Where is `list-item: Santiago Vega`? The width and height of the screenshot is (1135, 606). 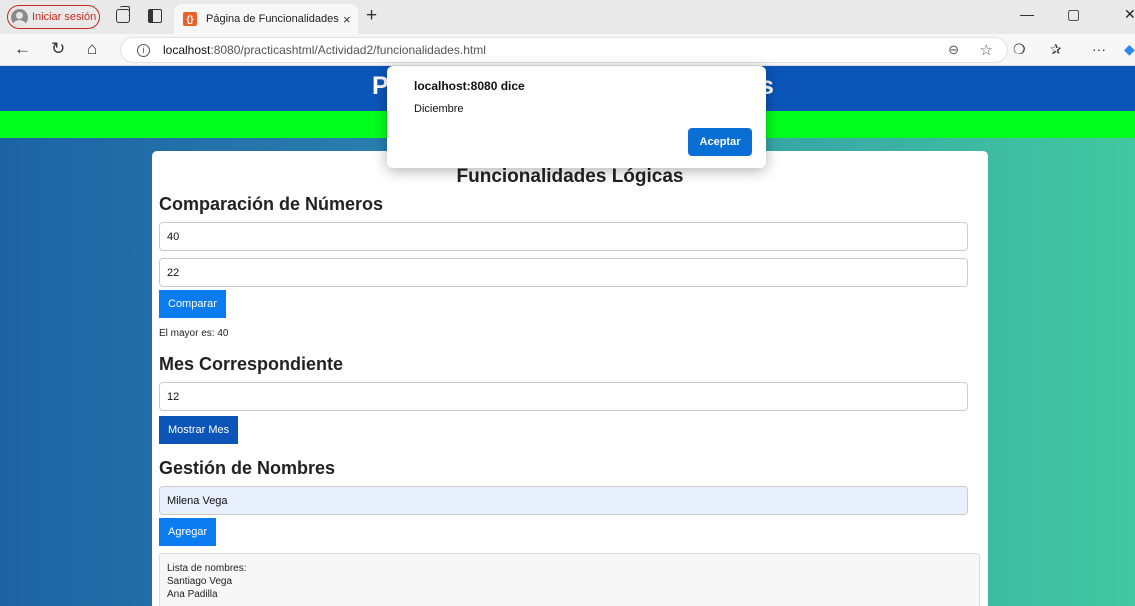 list-item: Santiago Vega is located at coordinates (200, 581).